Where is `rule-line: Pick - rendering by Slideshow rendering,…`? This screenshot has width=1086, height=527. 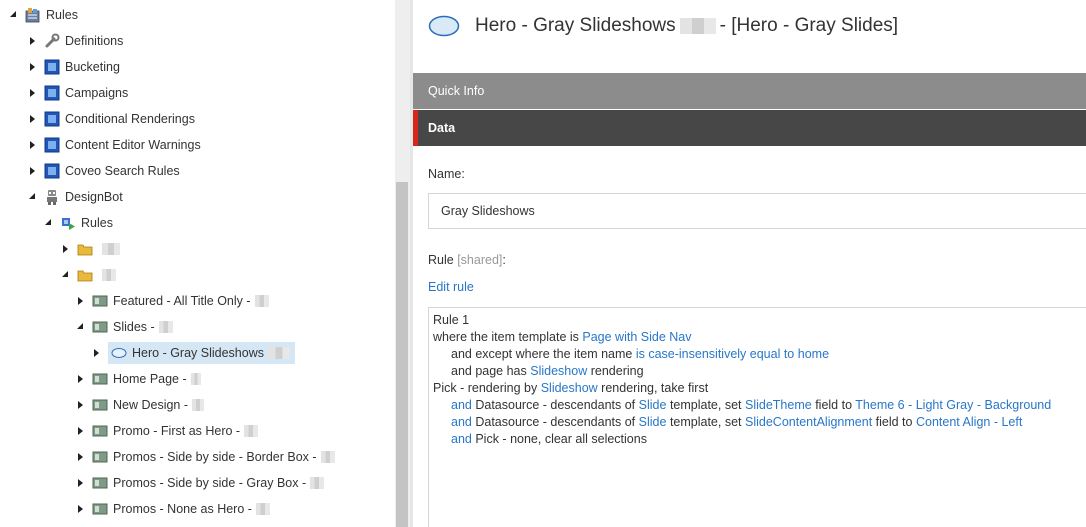 rule-line: Pick - rendering by Slideshow rendering,… is located at coordinates (759, 388).